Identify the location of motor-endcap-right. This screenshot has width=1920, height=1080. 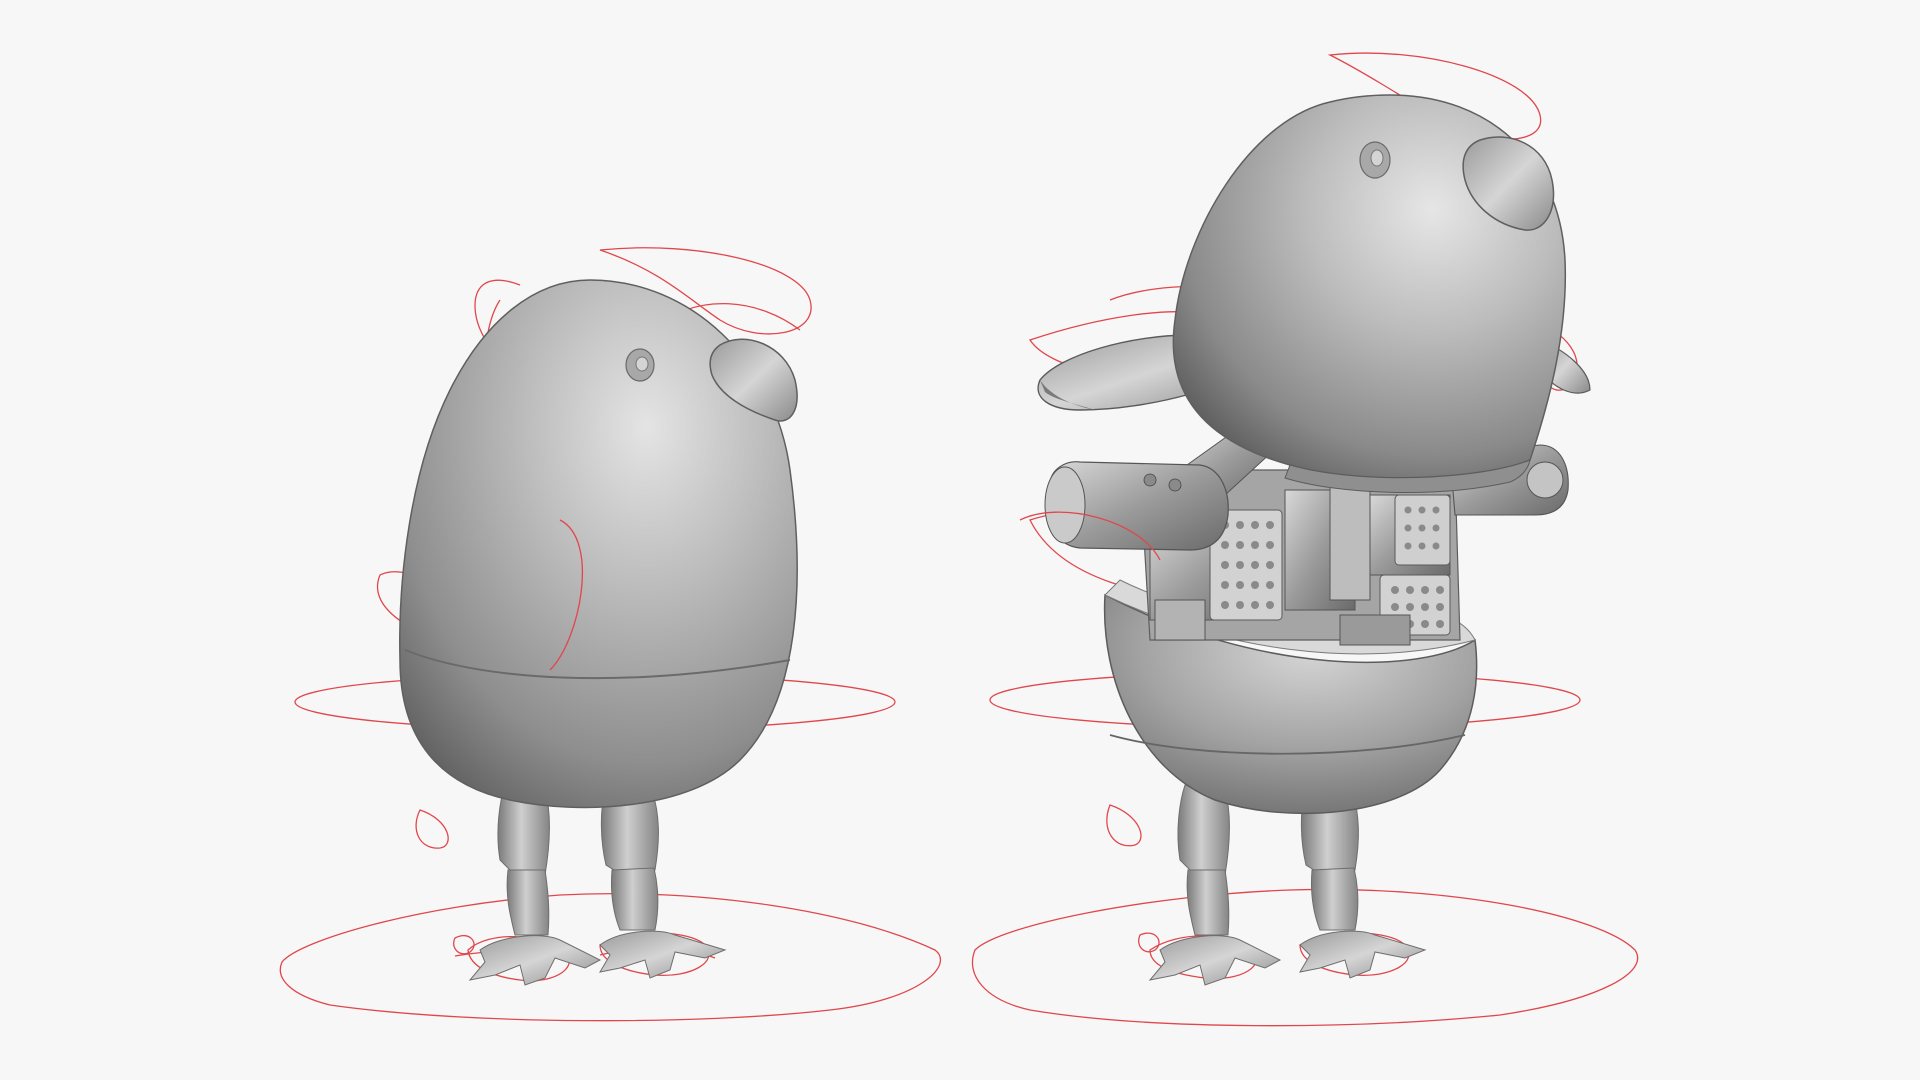
(1545, 480).